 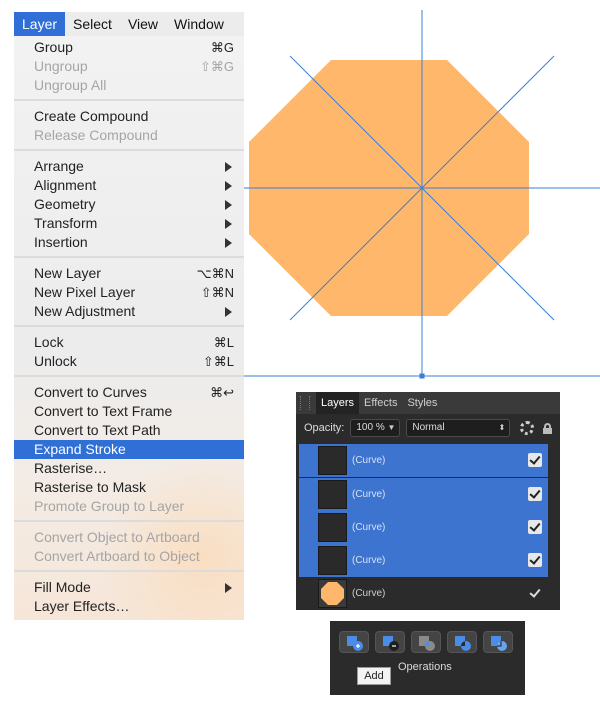 What do you see at coordinates (305, 403) in the screenshot?
I see `grip-icon` at bounding box center [305, 403].